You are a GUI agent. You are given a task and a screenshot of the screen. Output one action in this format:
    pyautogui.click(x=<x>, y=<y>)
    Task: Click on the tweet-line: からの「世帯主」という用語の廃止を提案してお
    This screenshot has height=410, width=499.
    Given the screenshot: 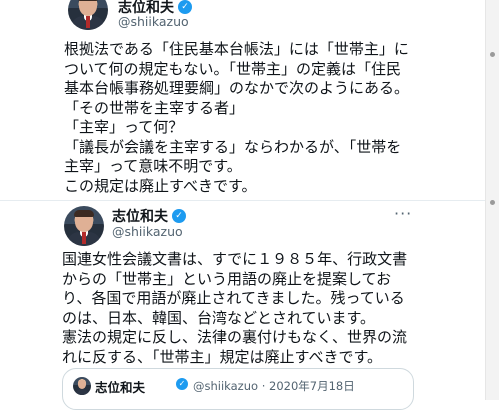 What is the action you would take?
    pyautogui.click(x=227, y=278)
    